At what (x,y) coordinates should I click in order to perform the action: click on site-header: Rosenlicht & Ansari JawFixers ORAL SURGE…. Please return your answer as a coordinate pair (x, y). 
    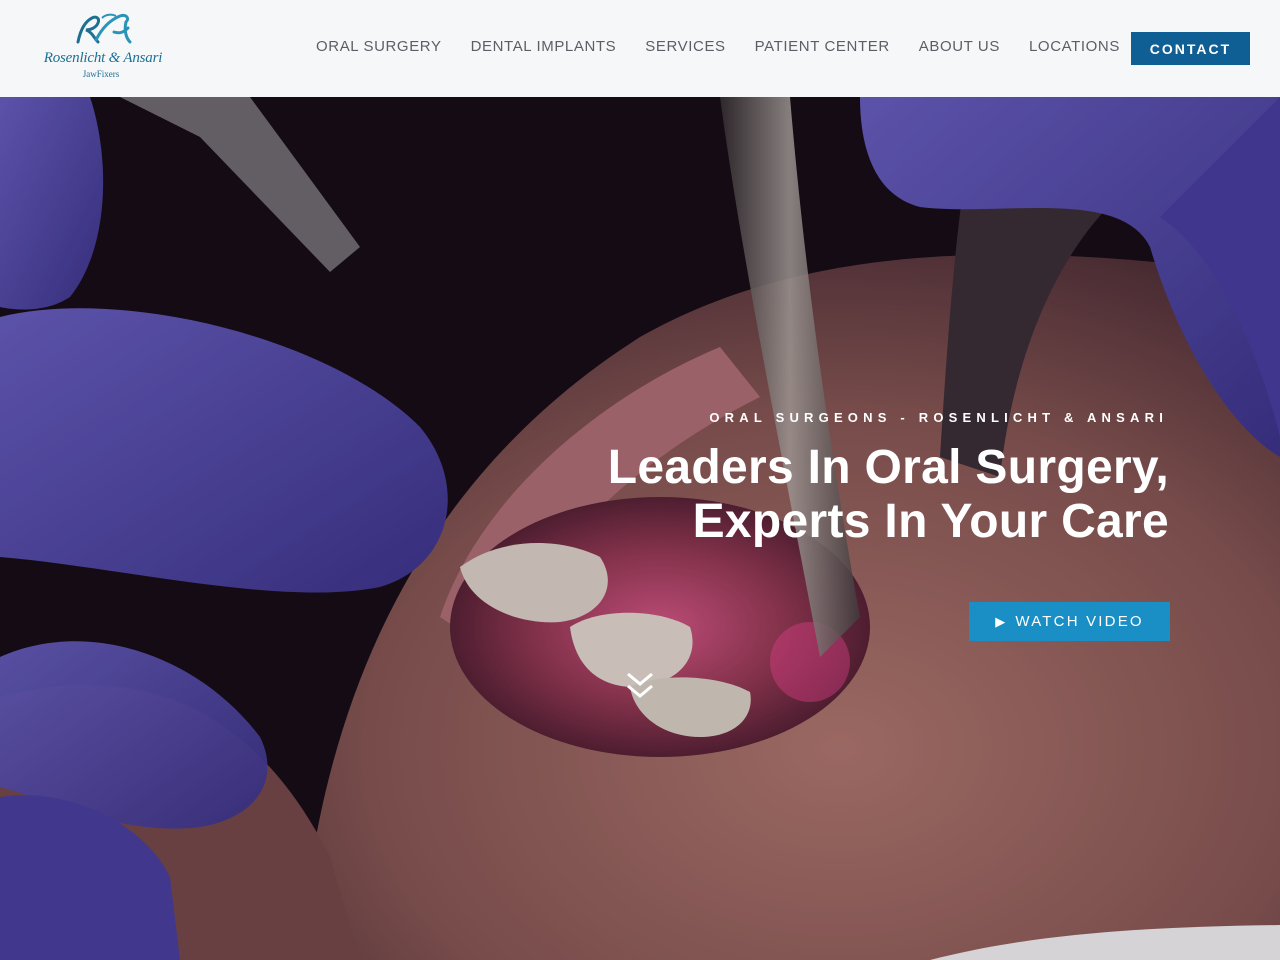
    Looking at the image, I should click on (640, 48).